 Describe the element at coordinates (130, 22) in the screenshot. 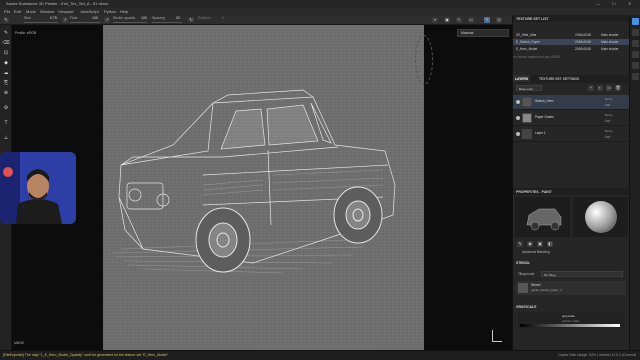

I see `stroke-opacity-slider` at that location.